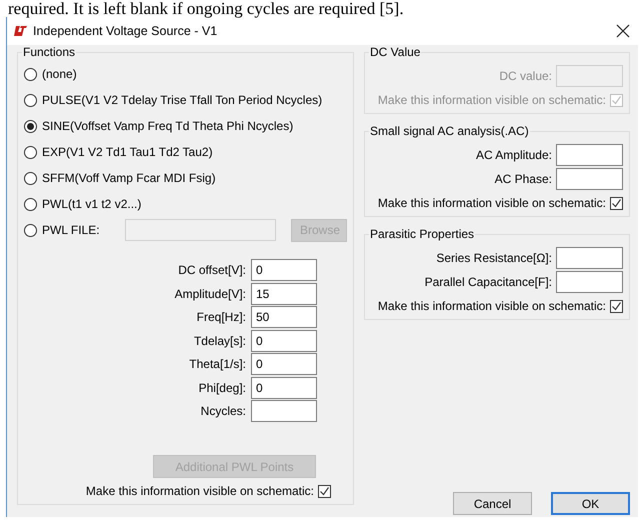 The height and width of the screenshot is (525, 639). I want to click on radio-label: PULSE(V1 V2 Tdelay Trise Tfall Ton Period Ncycles), so click(182, 100).